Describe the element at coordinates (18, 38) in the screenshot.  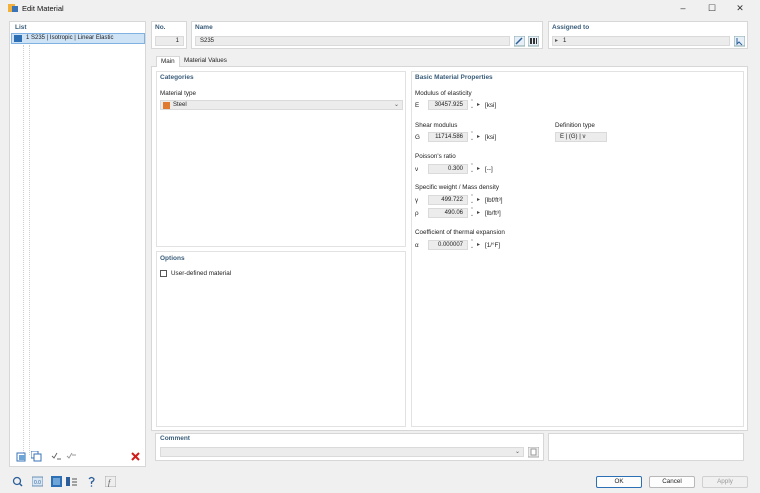
I see `material-list-icon` at that location.